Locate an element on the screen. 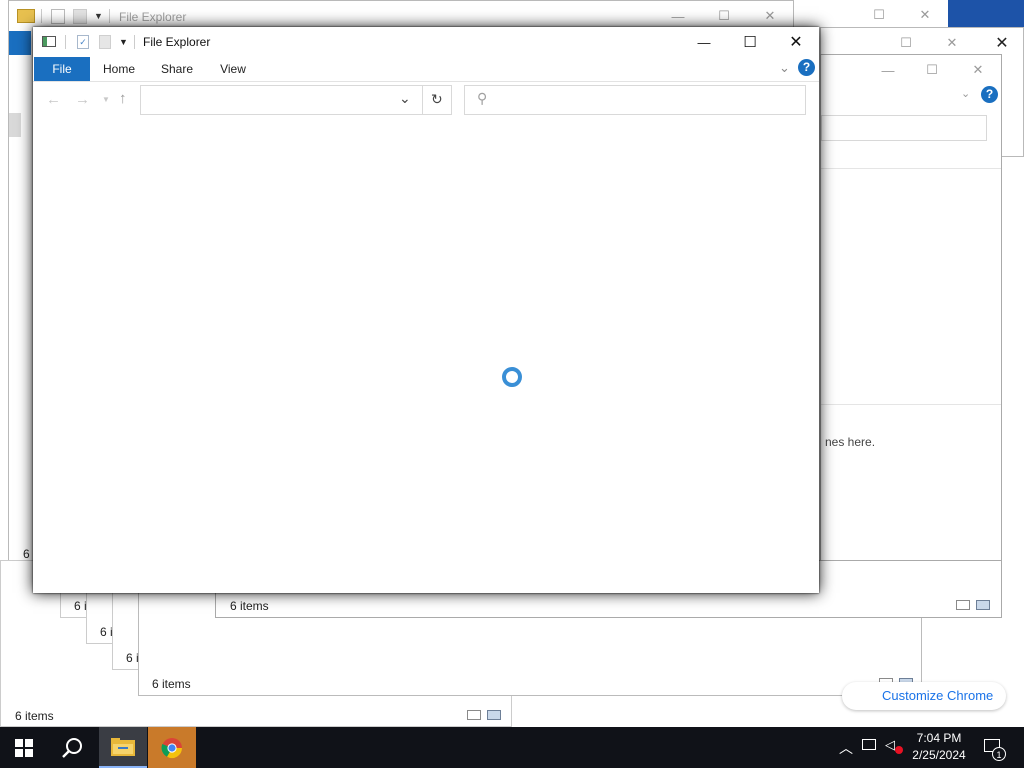 The width and height of the screenshot is (1024, 768). clock-time: 7:04 PM is located at coordinates (939, 738).